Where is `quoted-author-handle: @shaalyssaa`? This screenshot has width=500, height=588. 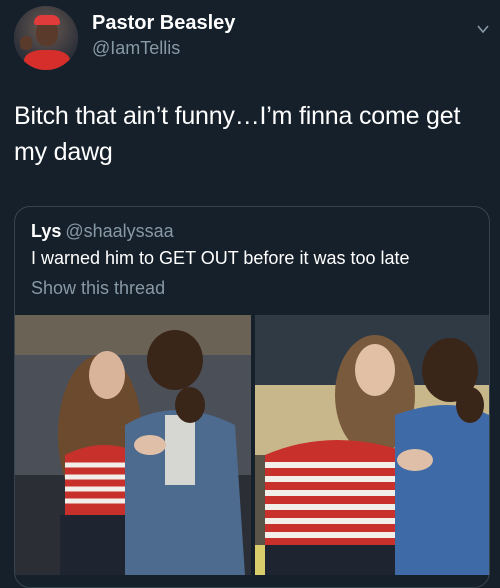
quoted-author-handle: @shaalyssaa is located at coordinates (119, 231).